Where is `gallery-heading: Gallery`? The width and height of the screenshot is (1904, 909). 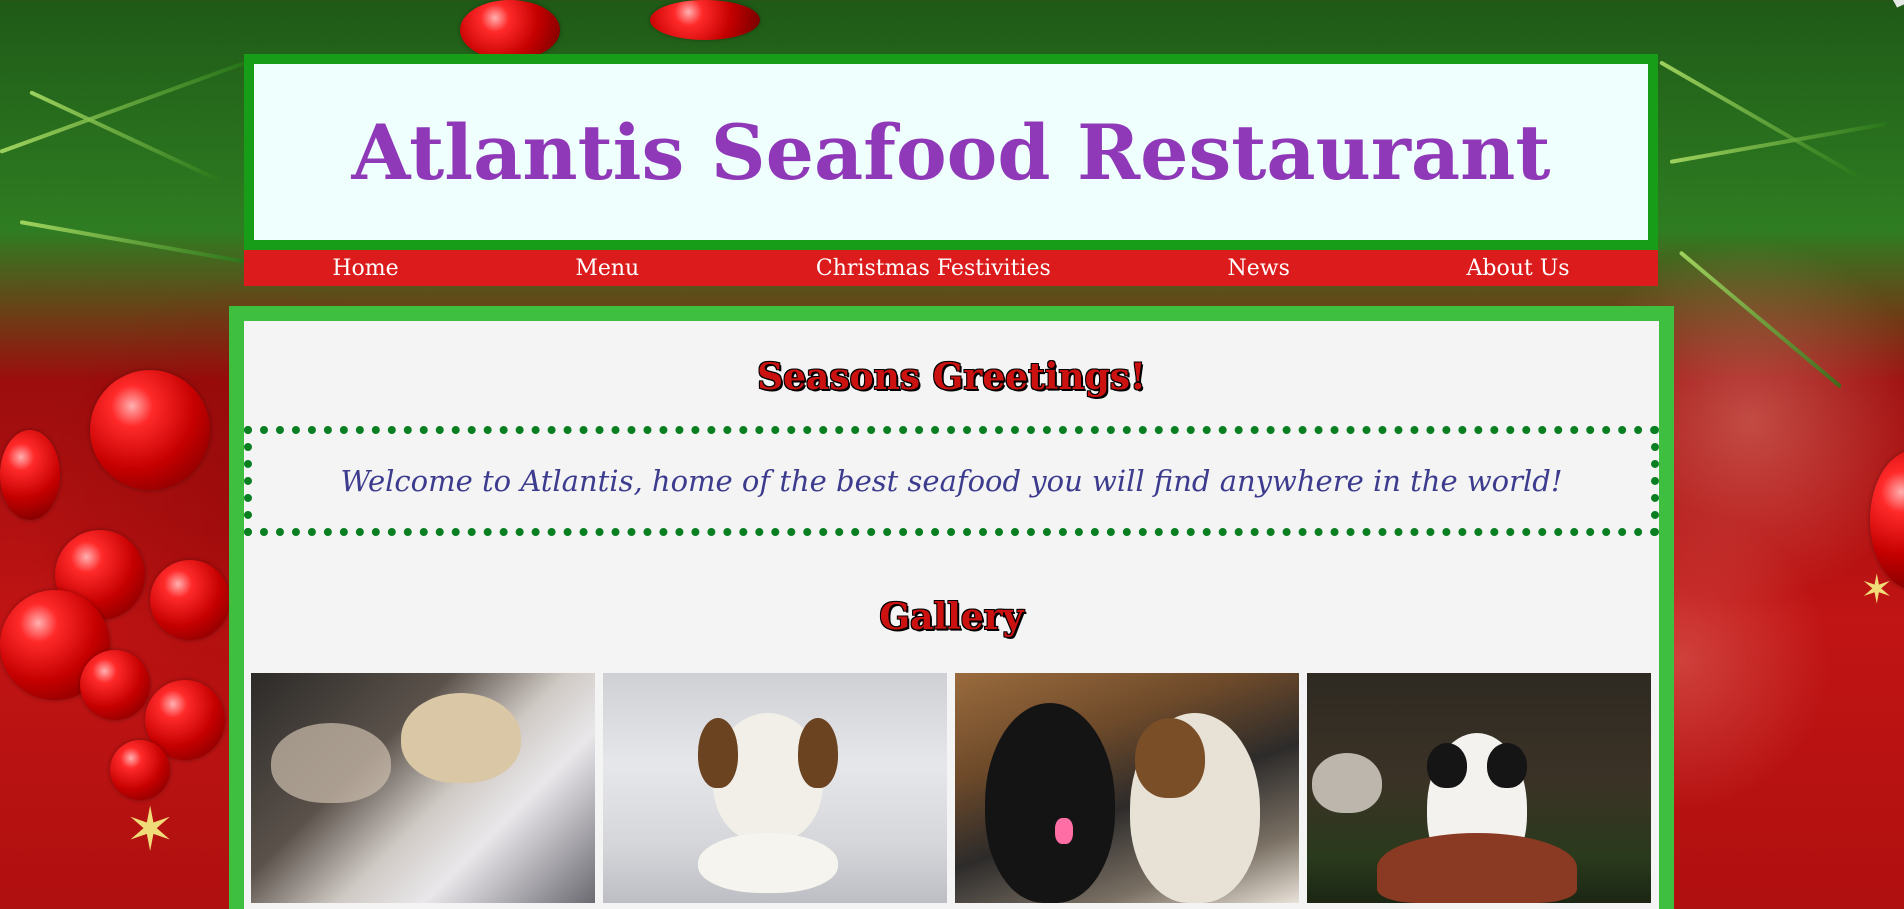 gallery-heading: Gallery is located at coordinates (951, 617).